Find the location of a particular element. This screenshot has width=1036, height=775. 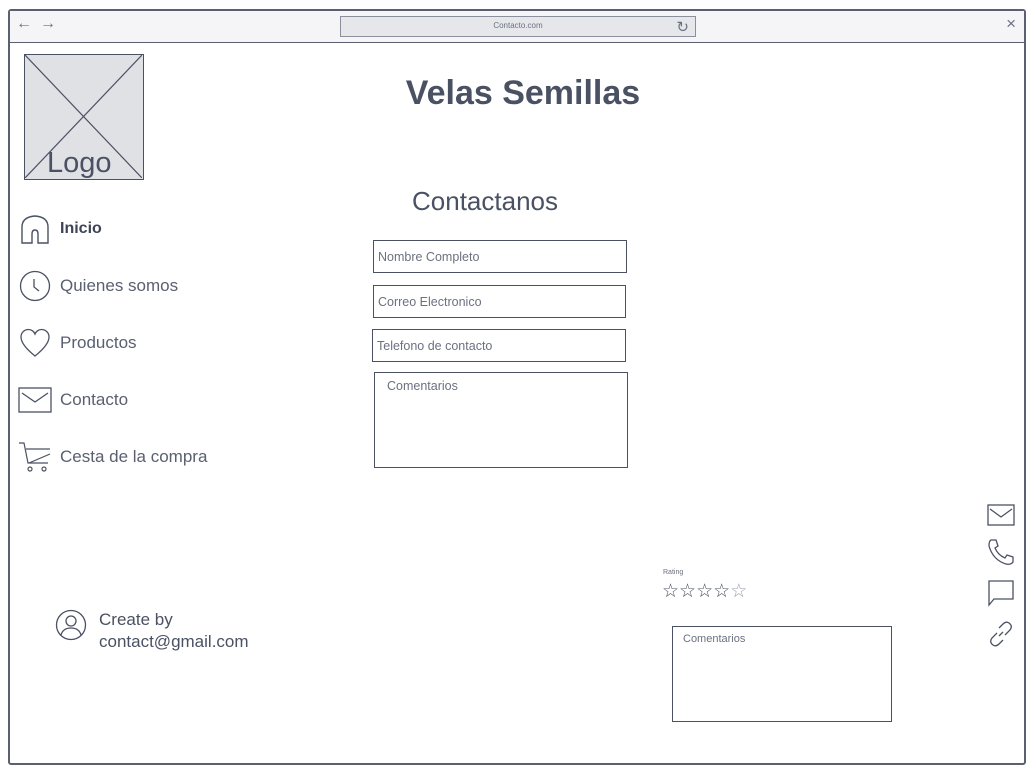

sidebar-item-cesta: Cesta de la compra is located at coordinates (112, 457).